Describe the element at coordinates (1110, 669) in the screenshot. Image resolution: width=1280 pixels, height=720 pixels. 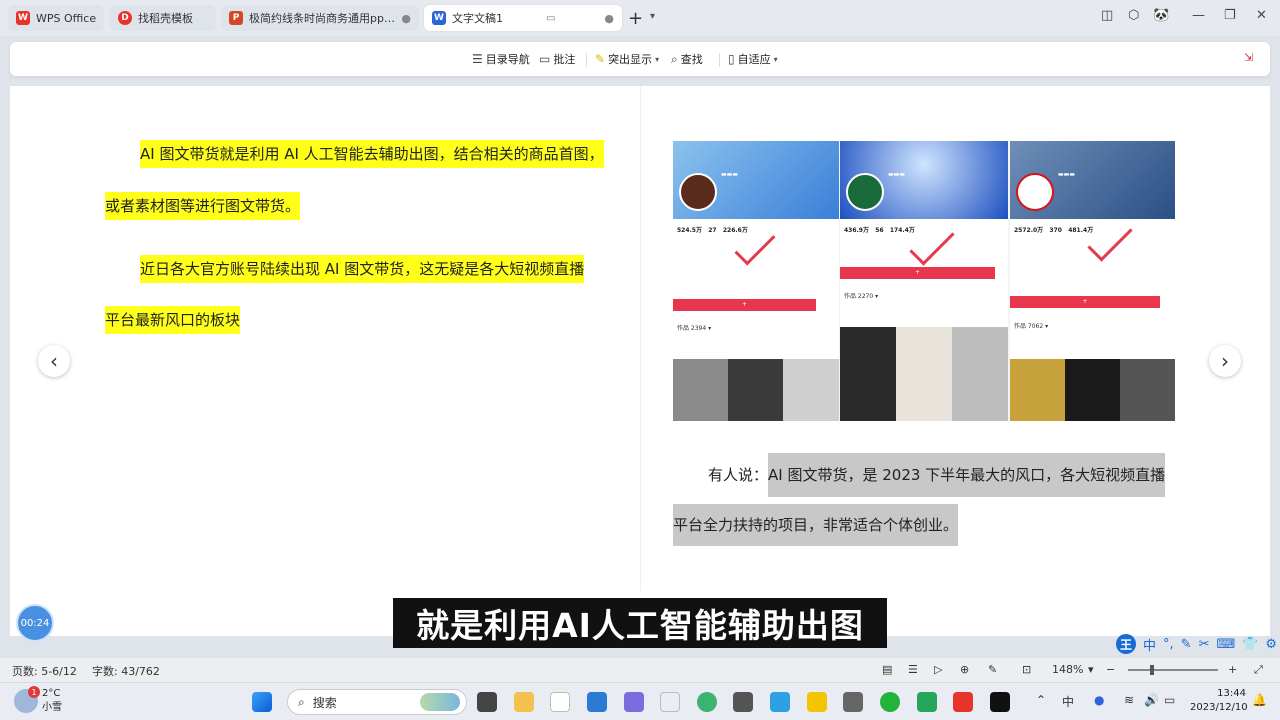
I see `zoom-out-icon: −` at that location.